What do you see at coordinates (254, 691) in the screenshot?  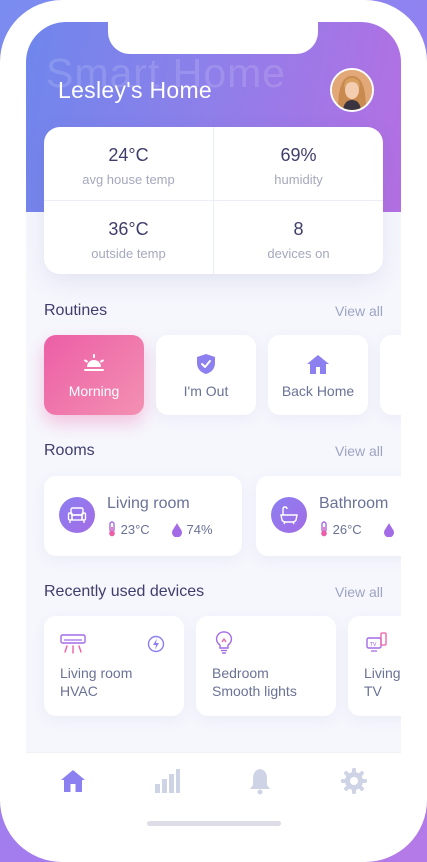 I see `device-name-line2: Smooth lights` at bounding box center [254, 691].